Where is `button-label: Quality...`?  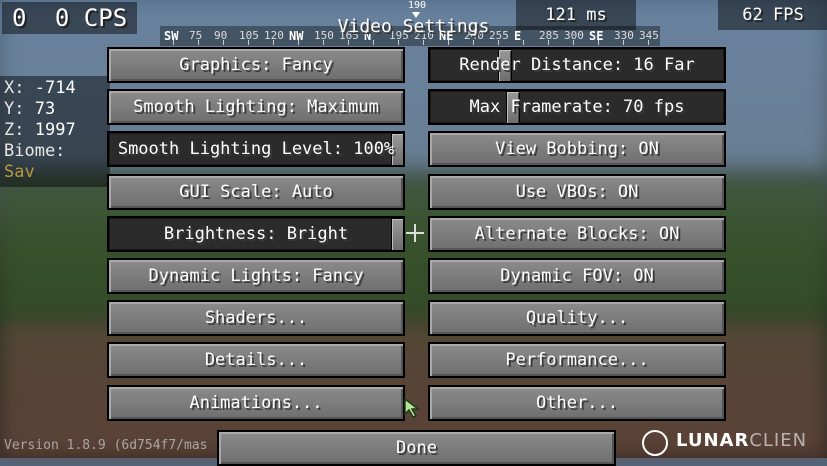
button-label: Quality... is located at coordinates (577, 318).